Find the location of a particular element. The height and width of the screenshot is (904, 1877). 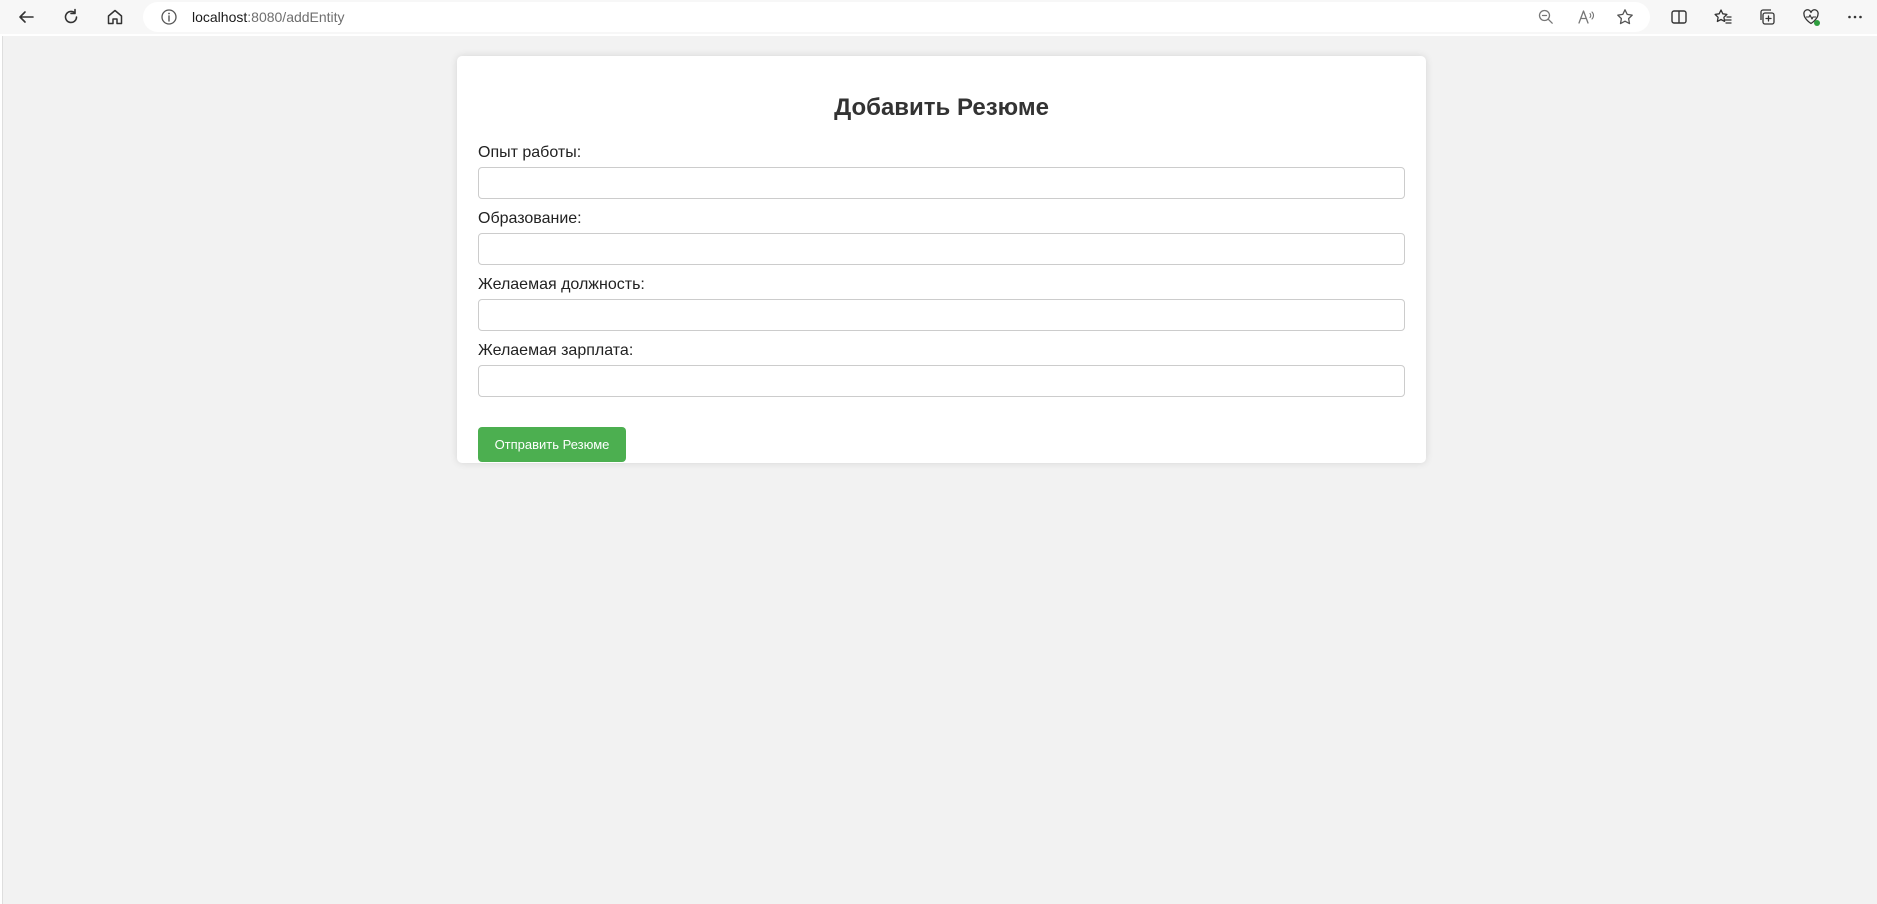

back-icon is located at coordinates (26, 17).